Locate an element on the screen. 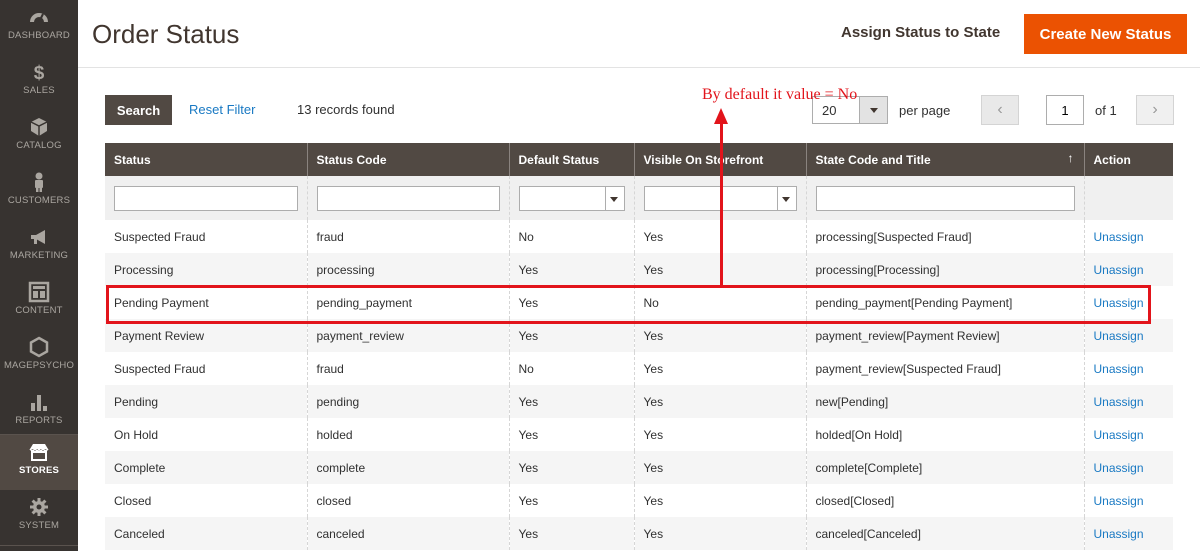  records-count: 13 records found is located at coordinates (346, 109).